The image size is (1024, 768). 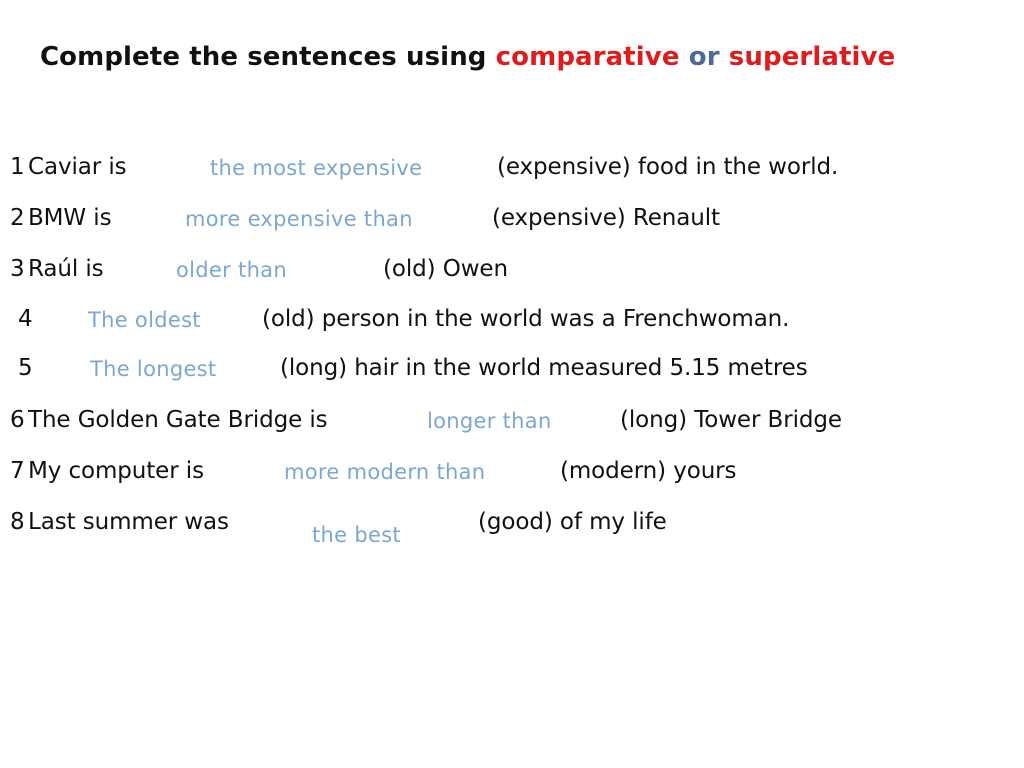 I want to click on exercise-prompt-after: (modern) yours, so click(x=648, y=471).